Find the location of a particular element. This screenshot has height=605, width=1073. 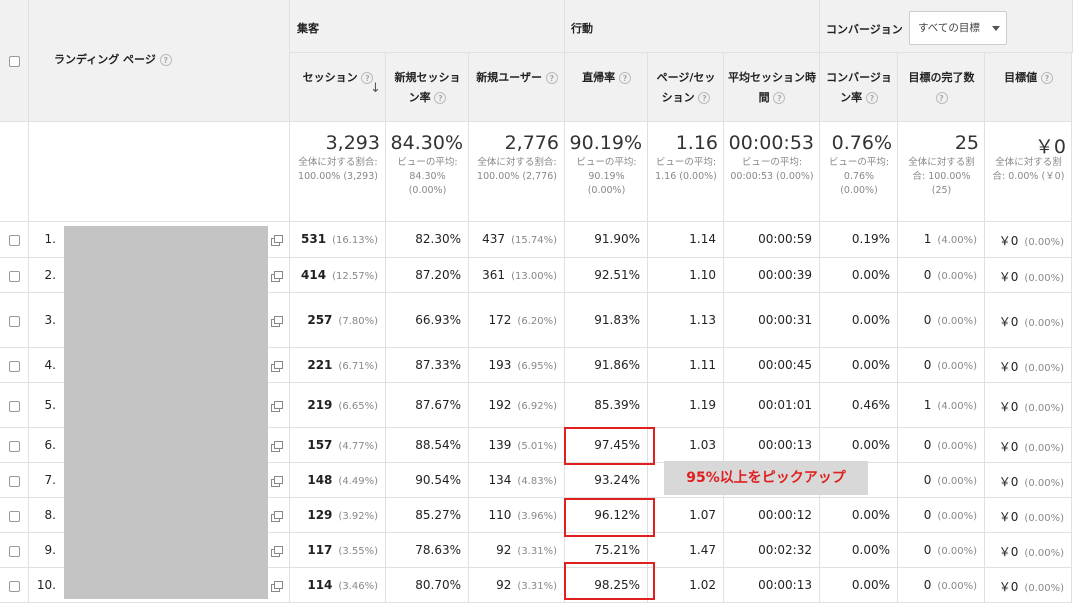

cell-conversion-rate: 0.19% is located at coordinates (857, 239).